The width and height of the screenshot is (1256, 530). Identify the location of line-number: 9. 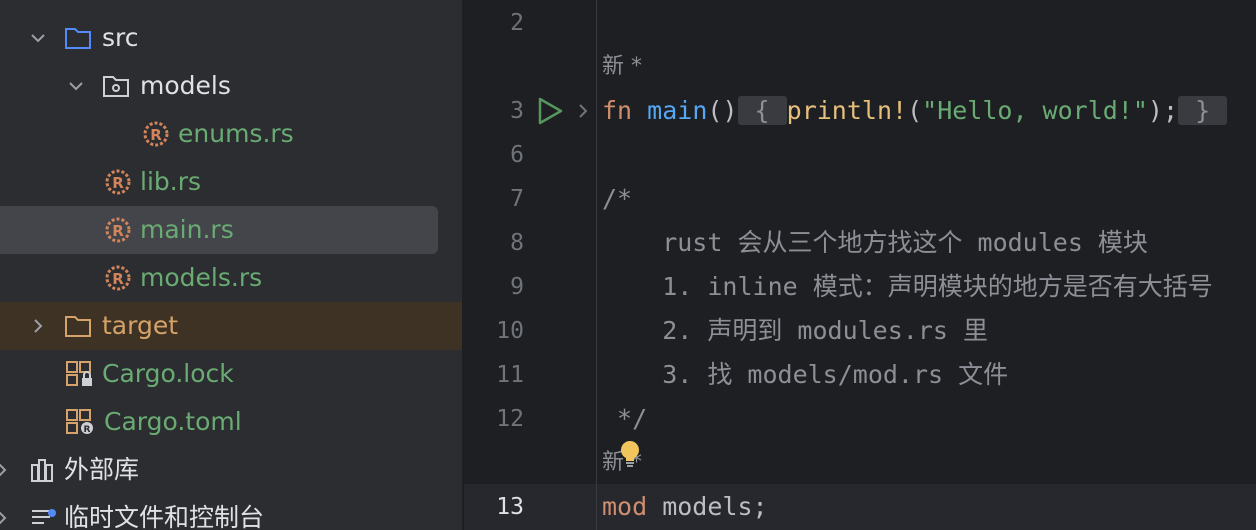
(517, 287).